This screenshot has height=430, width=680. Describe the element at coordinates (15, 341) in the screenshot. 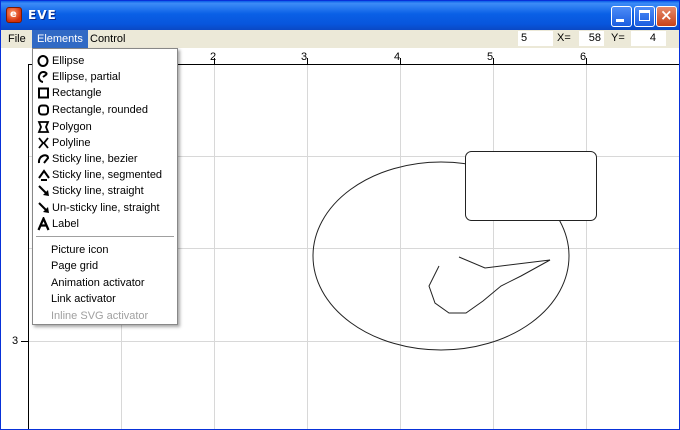

I see `ruler-left-tick-3: 3` at that location.